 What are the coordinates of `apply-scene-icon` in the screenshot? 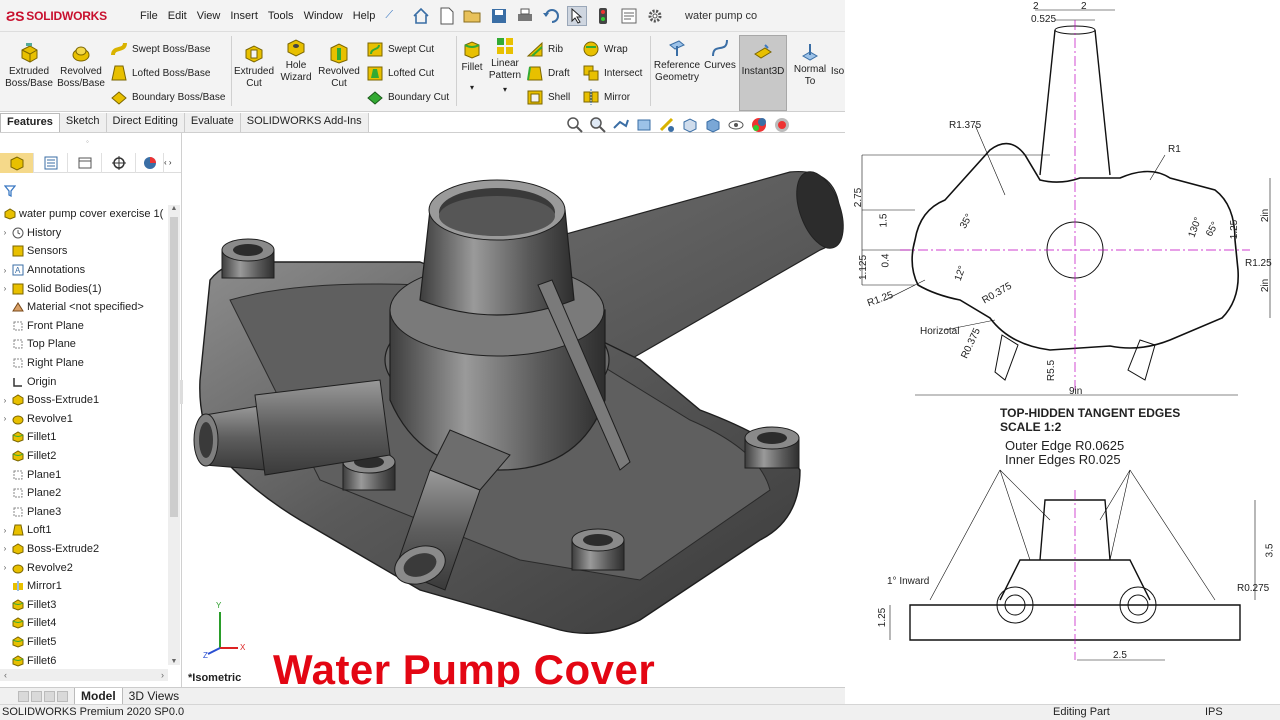 It's located at (782, 125).